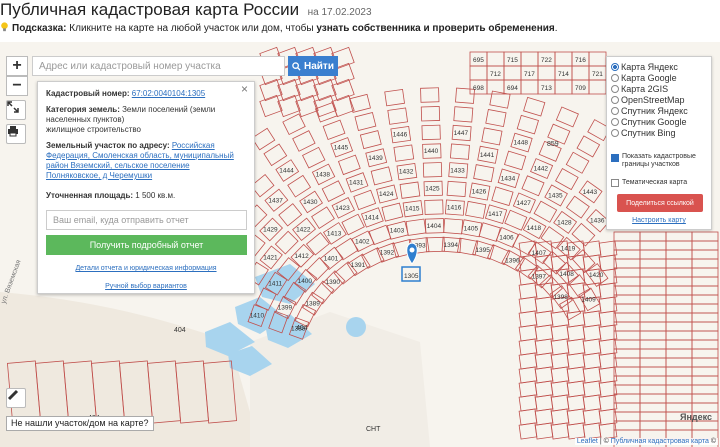 The width and height of the screenshot is (720, 447). Describe the element at coordinates (471, 228) in the screenshot. I see `parcel-number: 1405` at that location.